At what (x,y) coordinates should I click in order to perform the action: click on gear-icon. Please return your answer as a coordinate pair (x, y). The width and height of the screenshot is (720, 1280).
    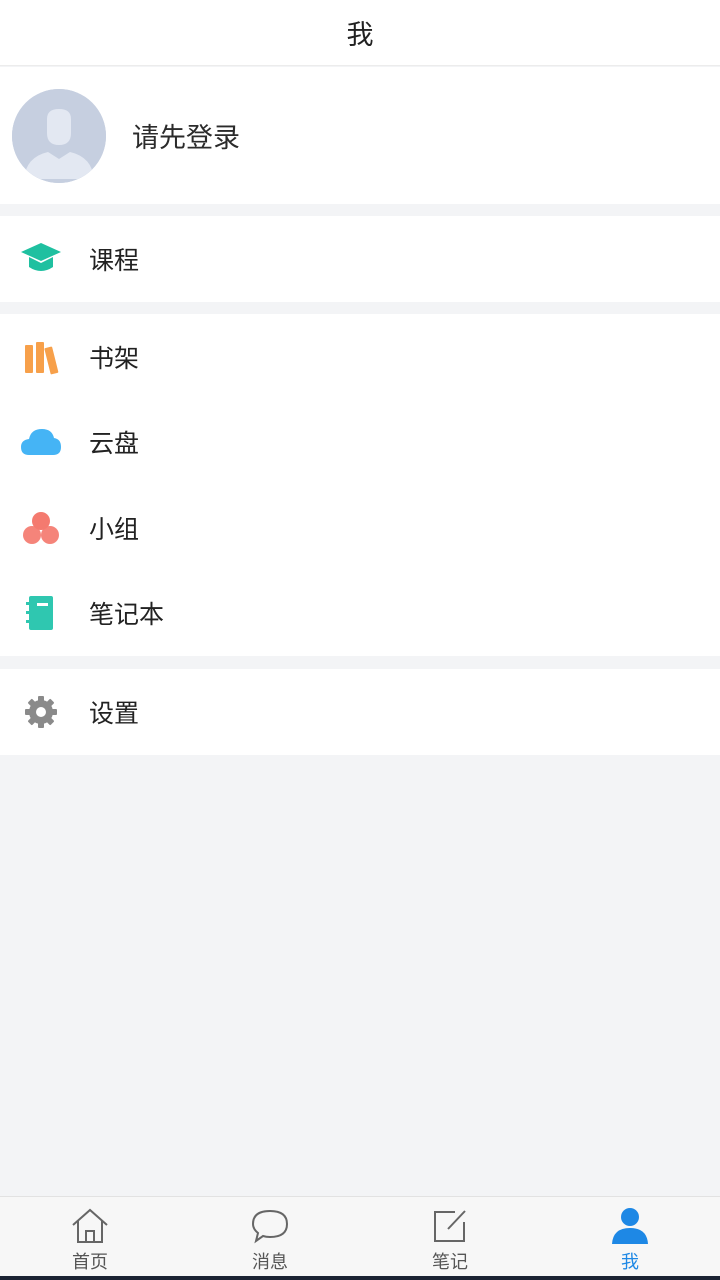
    Looking at the image, I should click on (41, 712).